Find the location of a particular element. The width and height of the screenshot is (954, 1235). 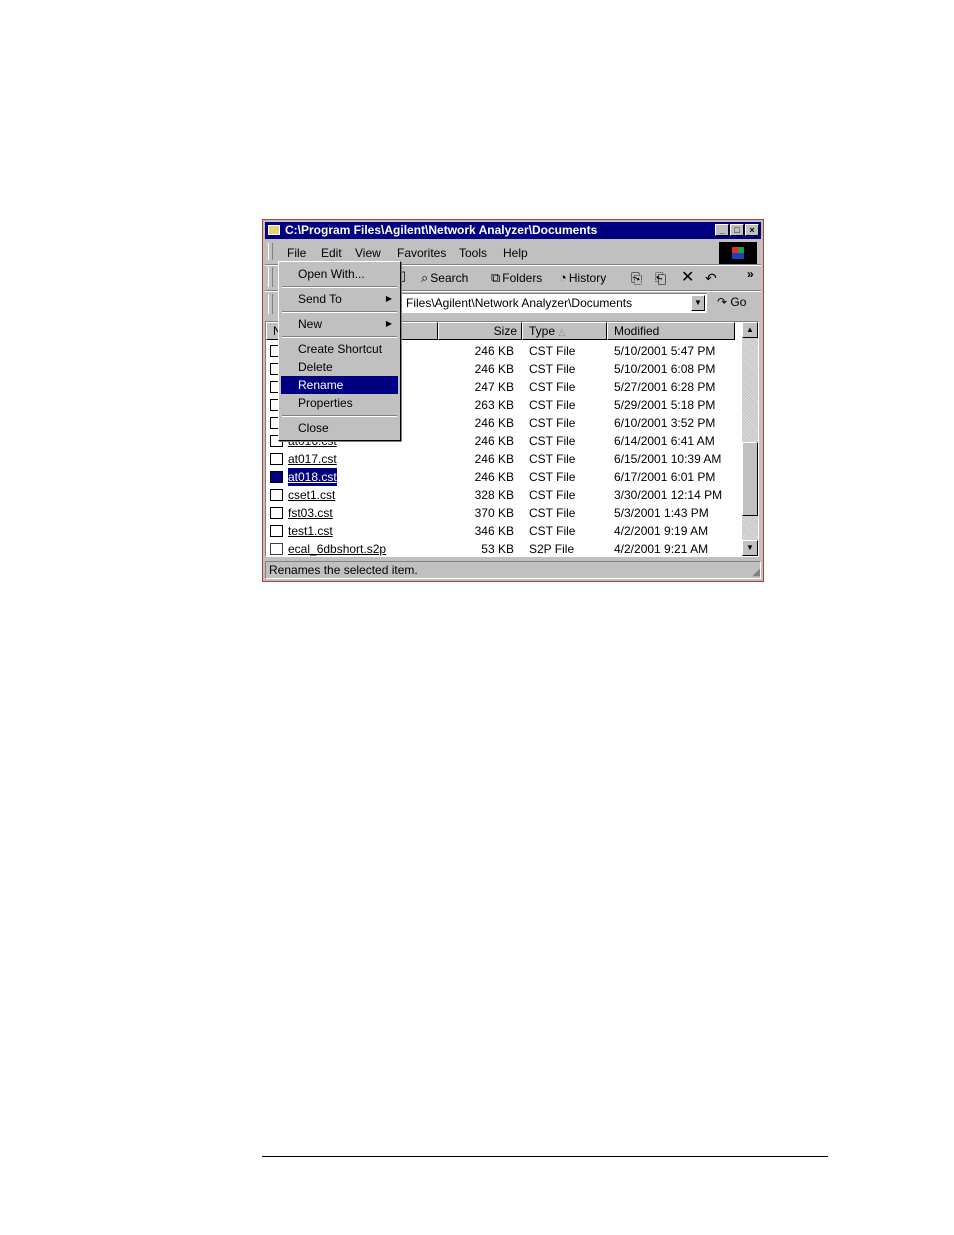

history-icon: ◔ is located at coordinates (563, 277).